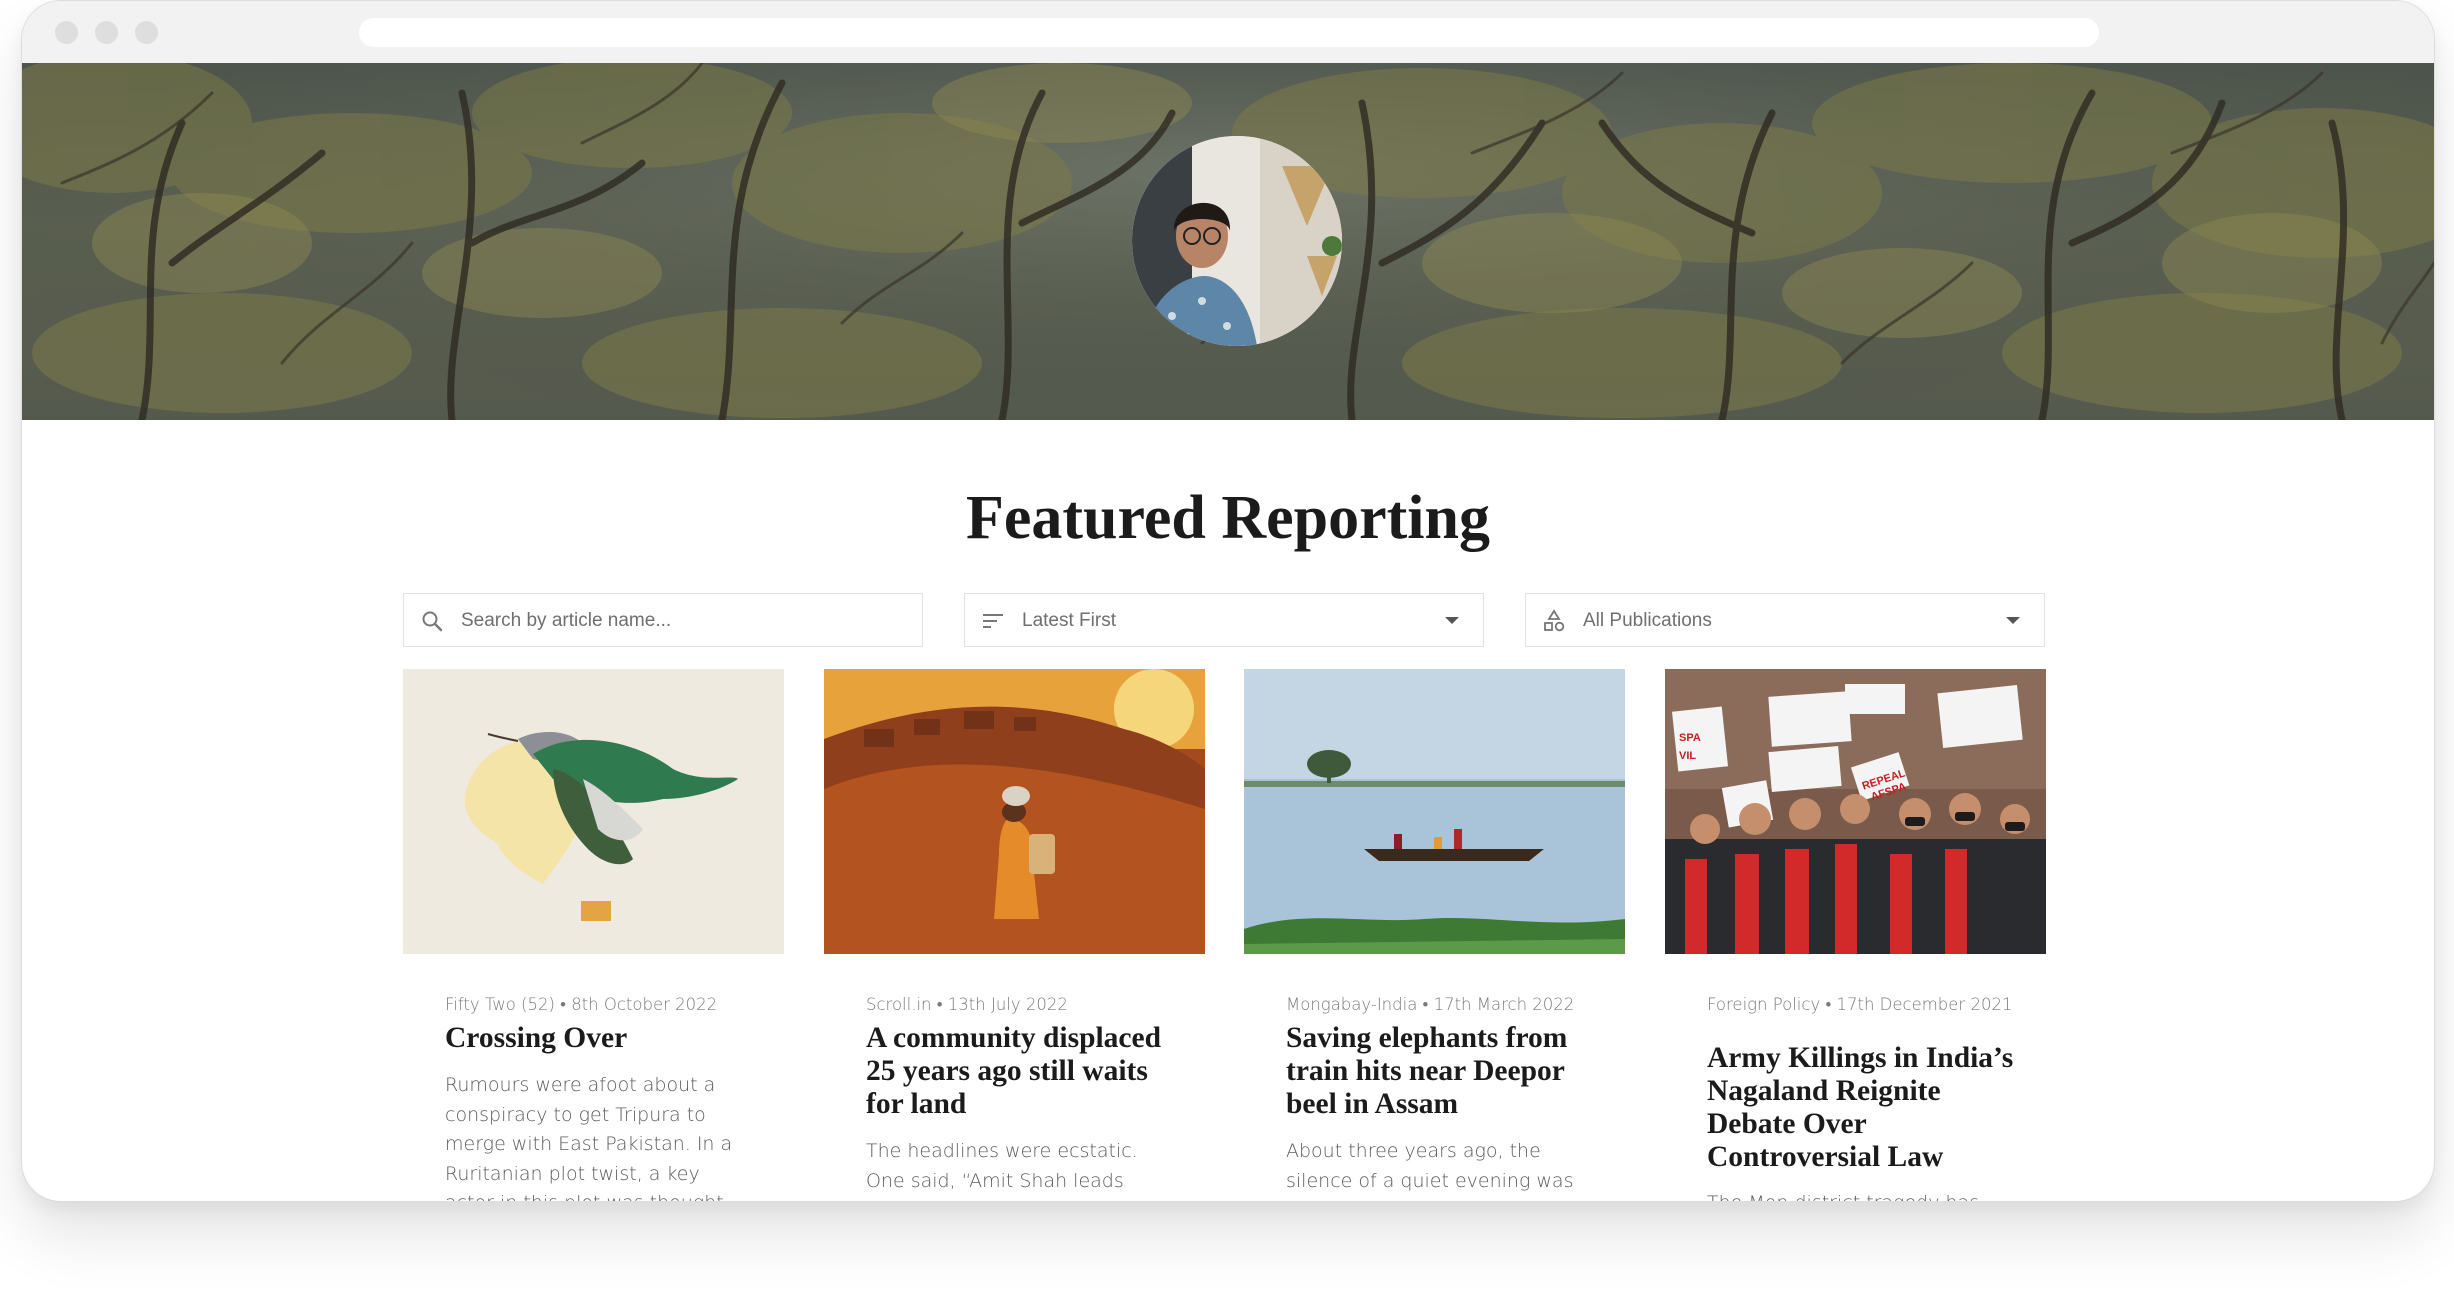  What do you see at coordinates (967, 1004) in the screenshot?
I see `article-meta: Scroll.in • 13th July 2022` at bounding box center [967, 1004].